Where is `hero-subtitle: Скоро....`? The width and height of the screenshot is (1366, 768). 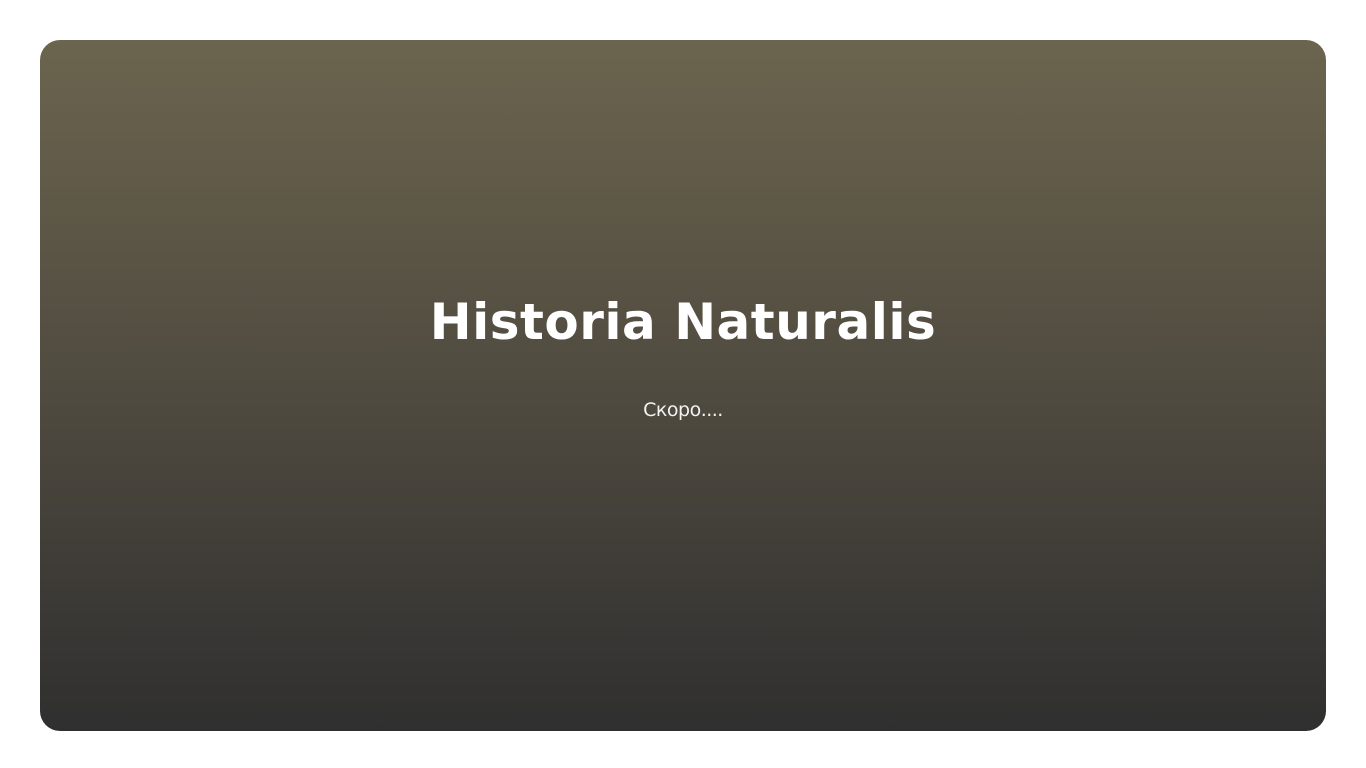
hero-subtitle: Скоро.... is located at coordinates (683, 410).